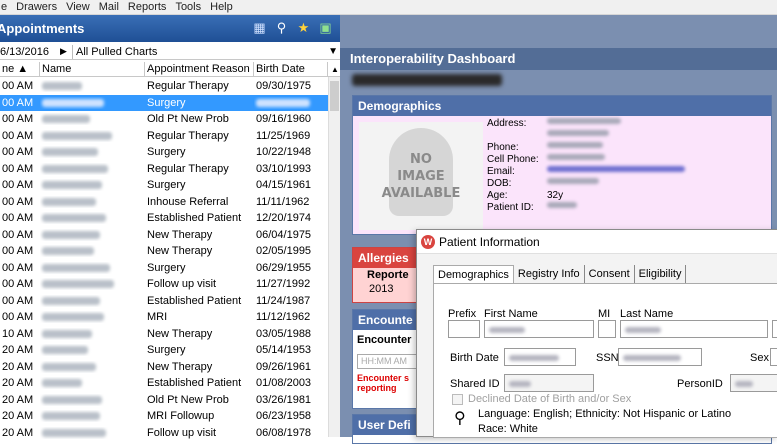 The height and width of the screenshot is (444, 777). I want to click on table-row: 00 AM Inhouse Referral 11/11/1962, so click(164, 202).